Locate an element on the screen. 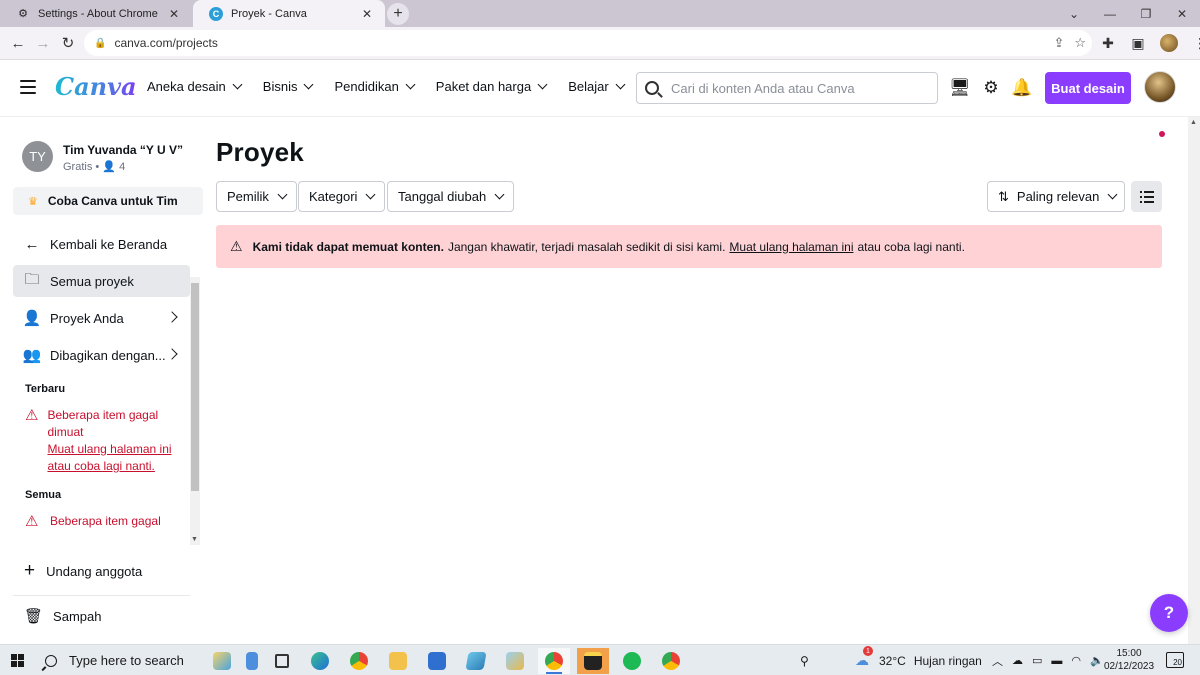 This screenshot has height=675, width=1200. weather-icon: ☁ 1 is located at coordinates (864, 657).